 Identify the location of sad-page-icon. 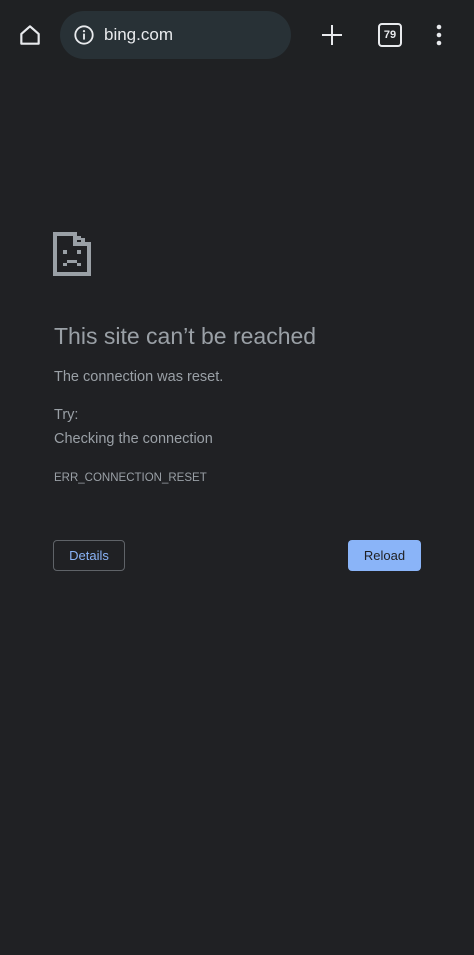
(72, 254).